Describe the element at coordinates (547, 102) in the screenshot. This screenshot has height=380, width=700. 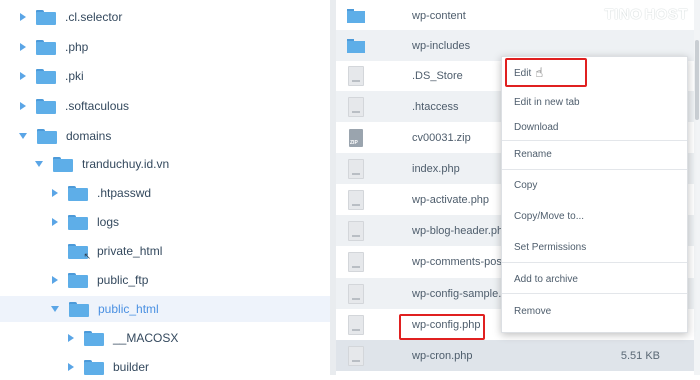
I see `menu-item-label: Edit in new tab` at that location.